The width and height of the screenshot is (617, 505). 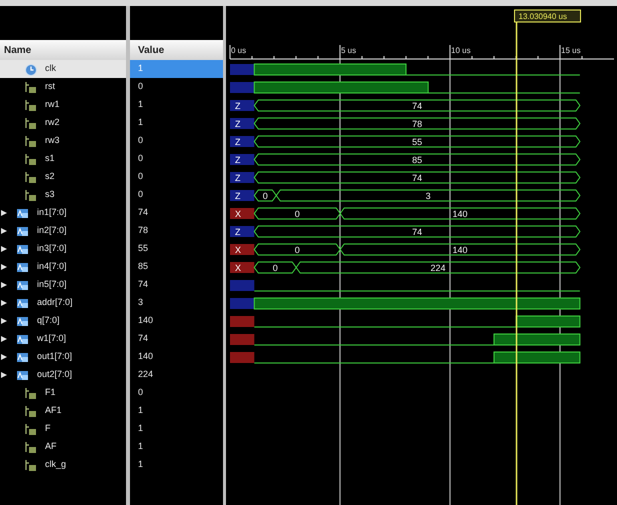 What do you see at coordinates (461, 50) in the screenshot?
I see `time-label: 10 us` at bounding box center [461, 50].